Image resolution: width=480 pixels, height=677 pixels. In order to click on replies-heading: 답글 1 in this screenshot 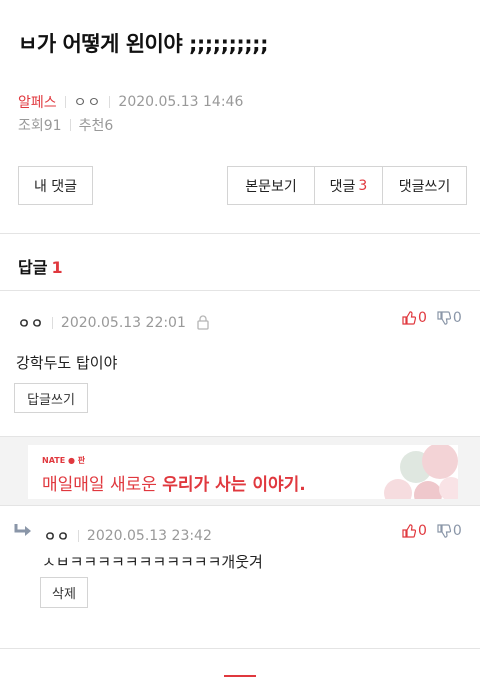, I will do `click(40, 266)`.